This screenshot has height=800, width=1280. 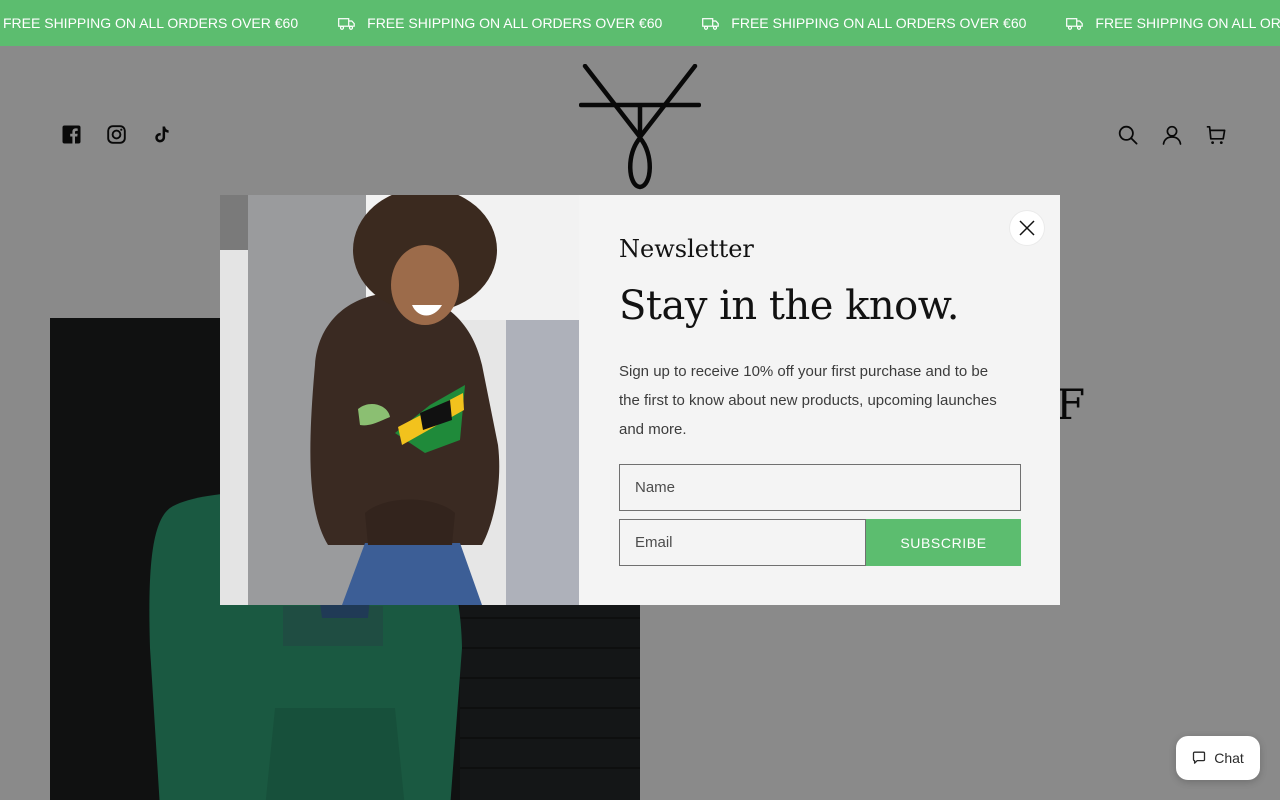 I want to click on close-button, so click(x=1027, y=228).